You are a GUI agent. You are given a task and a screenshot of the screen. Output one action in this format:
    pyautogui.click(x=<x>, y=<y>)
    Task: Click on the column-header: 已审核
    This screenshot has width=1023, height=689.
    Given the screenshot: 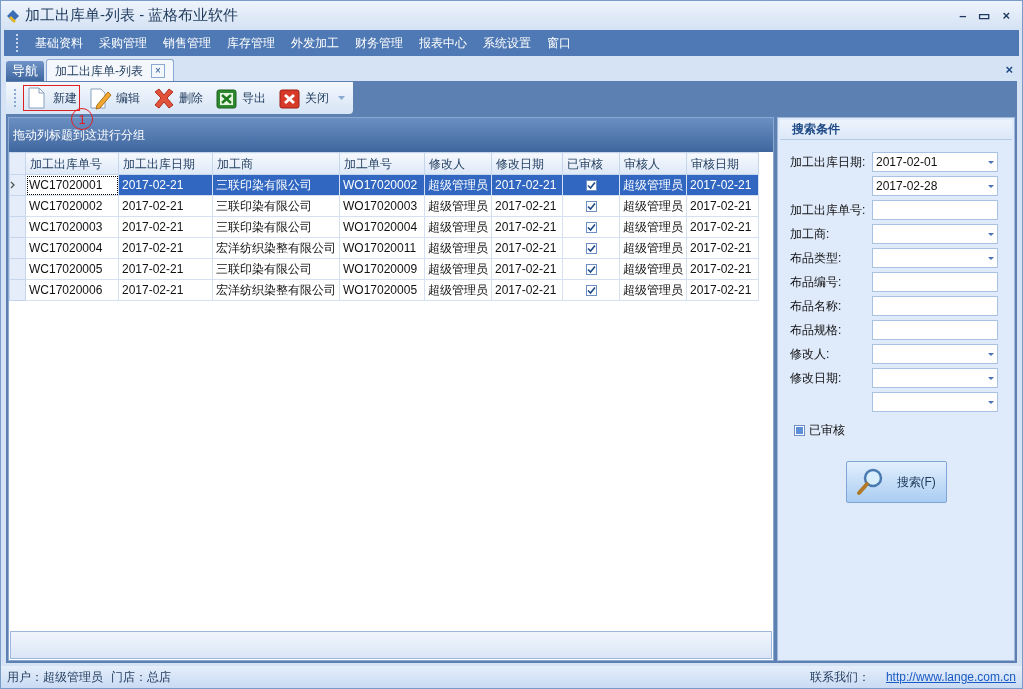 What is the action you would take?
    pyautogui.click(x=591, y=163)
    